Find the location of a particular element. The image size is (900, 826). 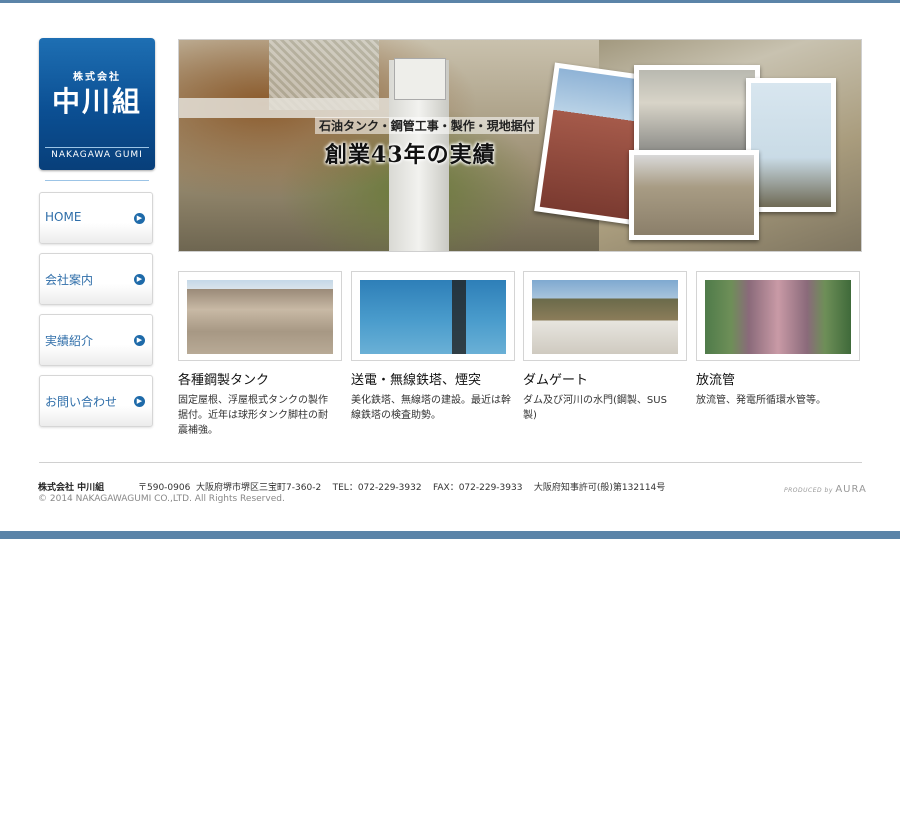

service-image-penstock is located at coordinates (778, 316).